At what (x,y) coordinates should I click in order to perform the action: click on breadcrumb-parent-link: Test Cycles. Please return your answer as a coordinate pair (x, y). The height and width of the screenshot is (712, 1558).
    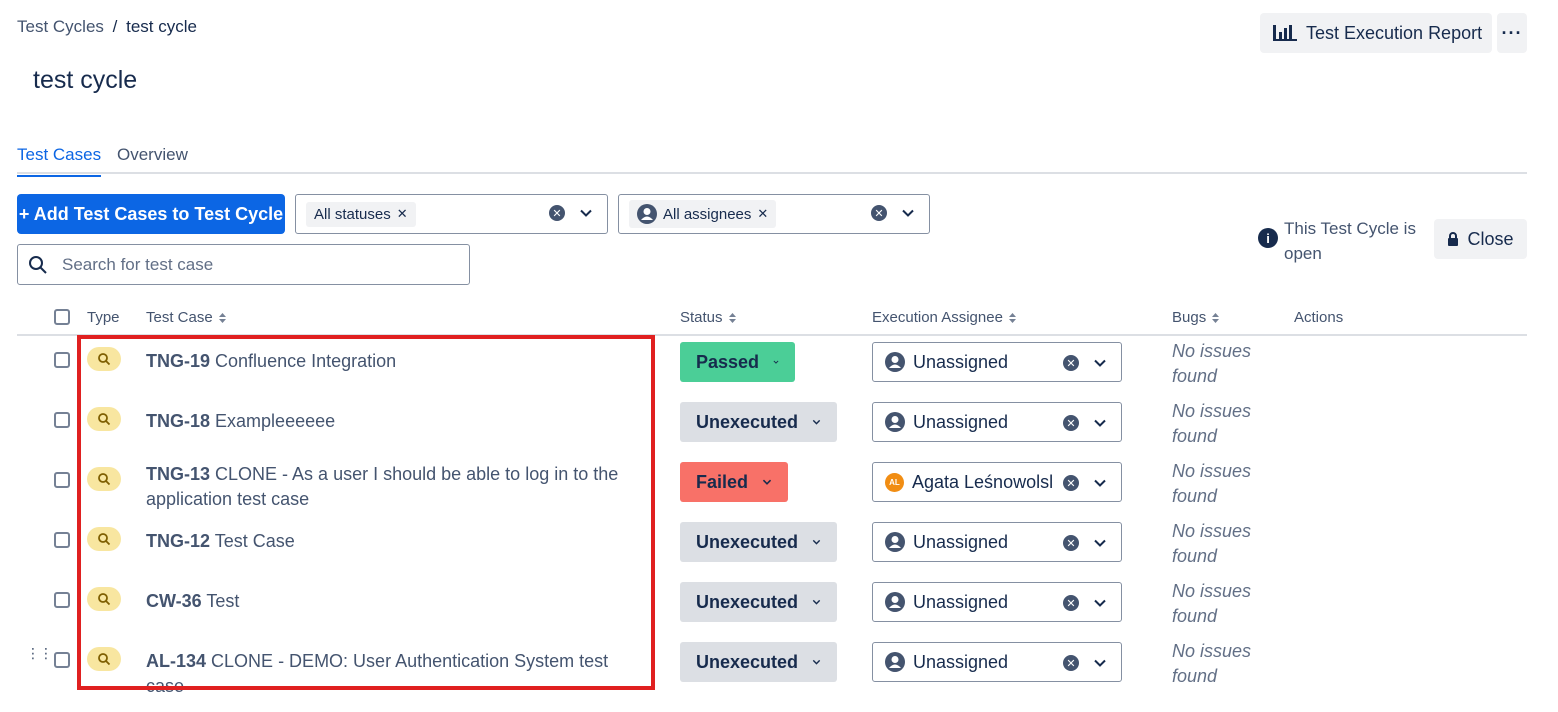
    Looking at the image, I should click on (60, 26).